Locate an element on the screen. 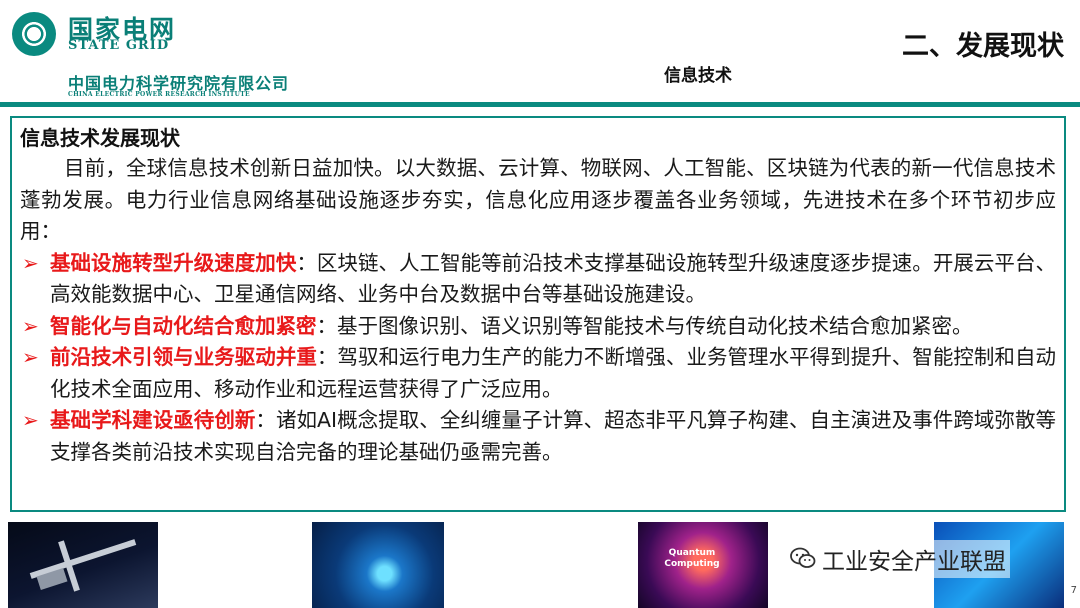 This screenshot has width=1080, height=608. ai-hand-image is located at coordinates (378, 565).